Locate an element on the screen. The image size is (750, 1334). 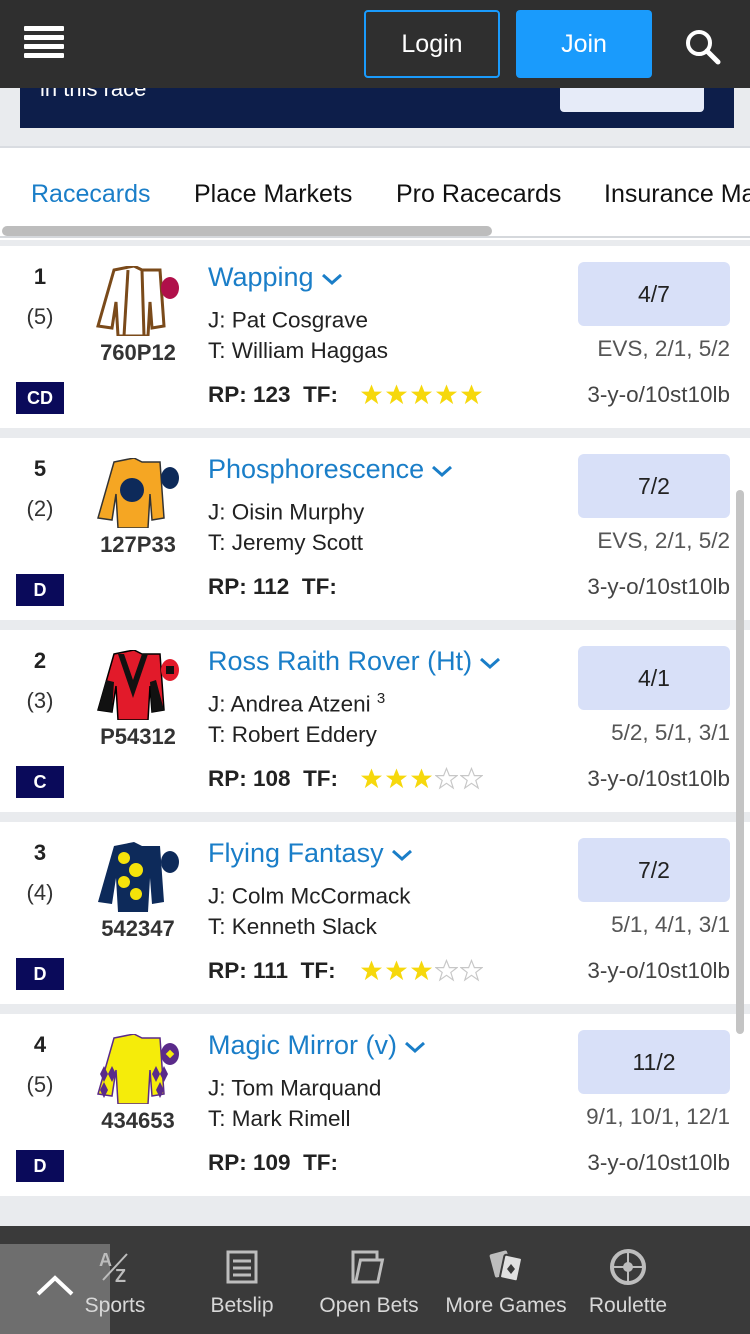
svg-text: Z is located at coordinates (120, 1276).